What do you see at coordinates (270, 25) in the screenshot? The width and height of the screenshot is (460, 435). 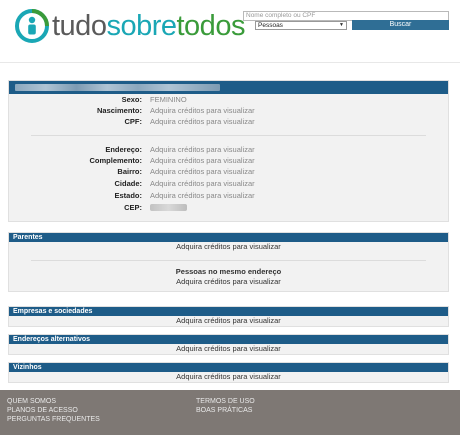 I see `search-type-value: Pessoas` at bounding box center [270, 25].